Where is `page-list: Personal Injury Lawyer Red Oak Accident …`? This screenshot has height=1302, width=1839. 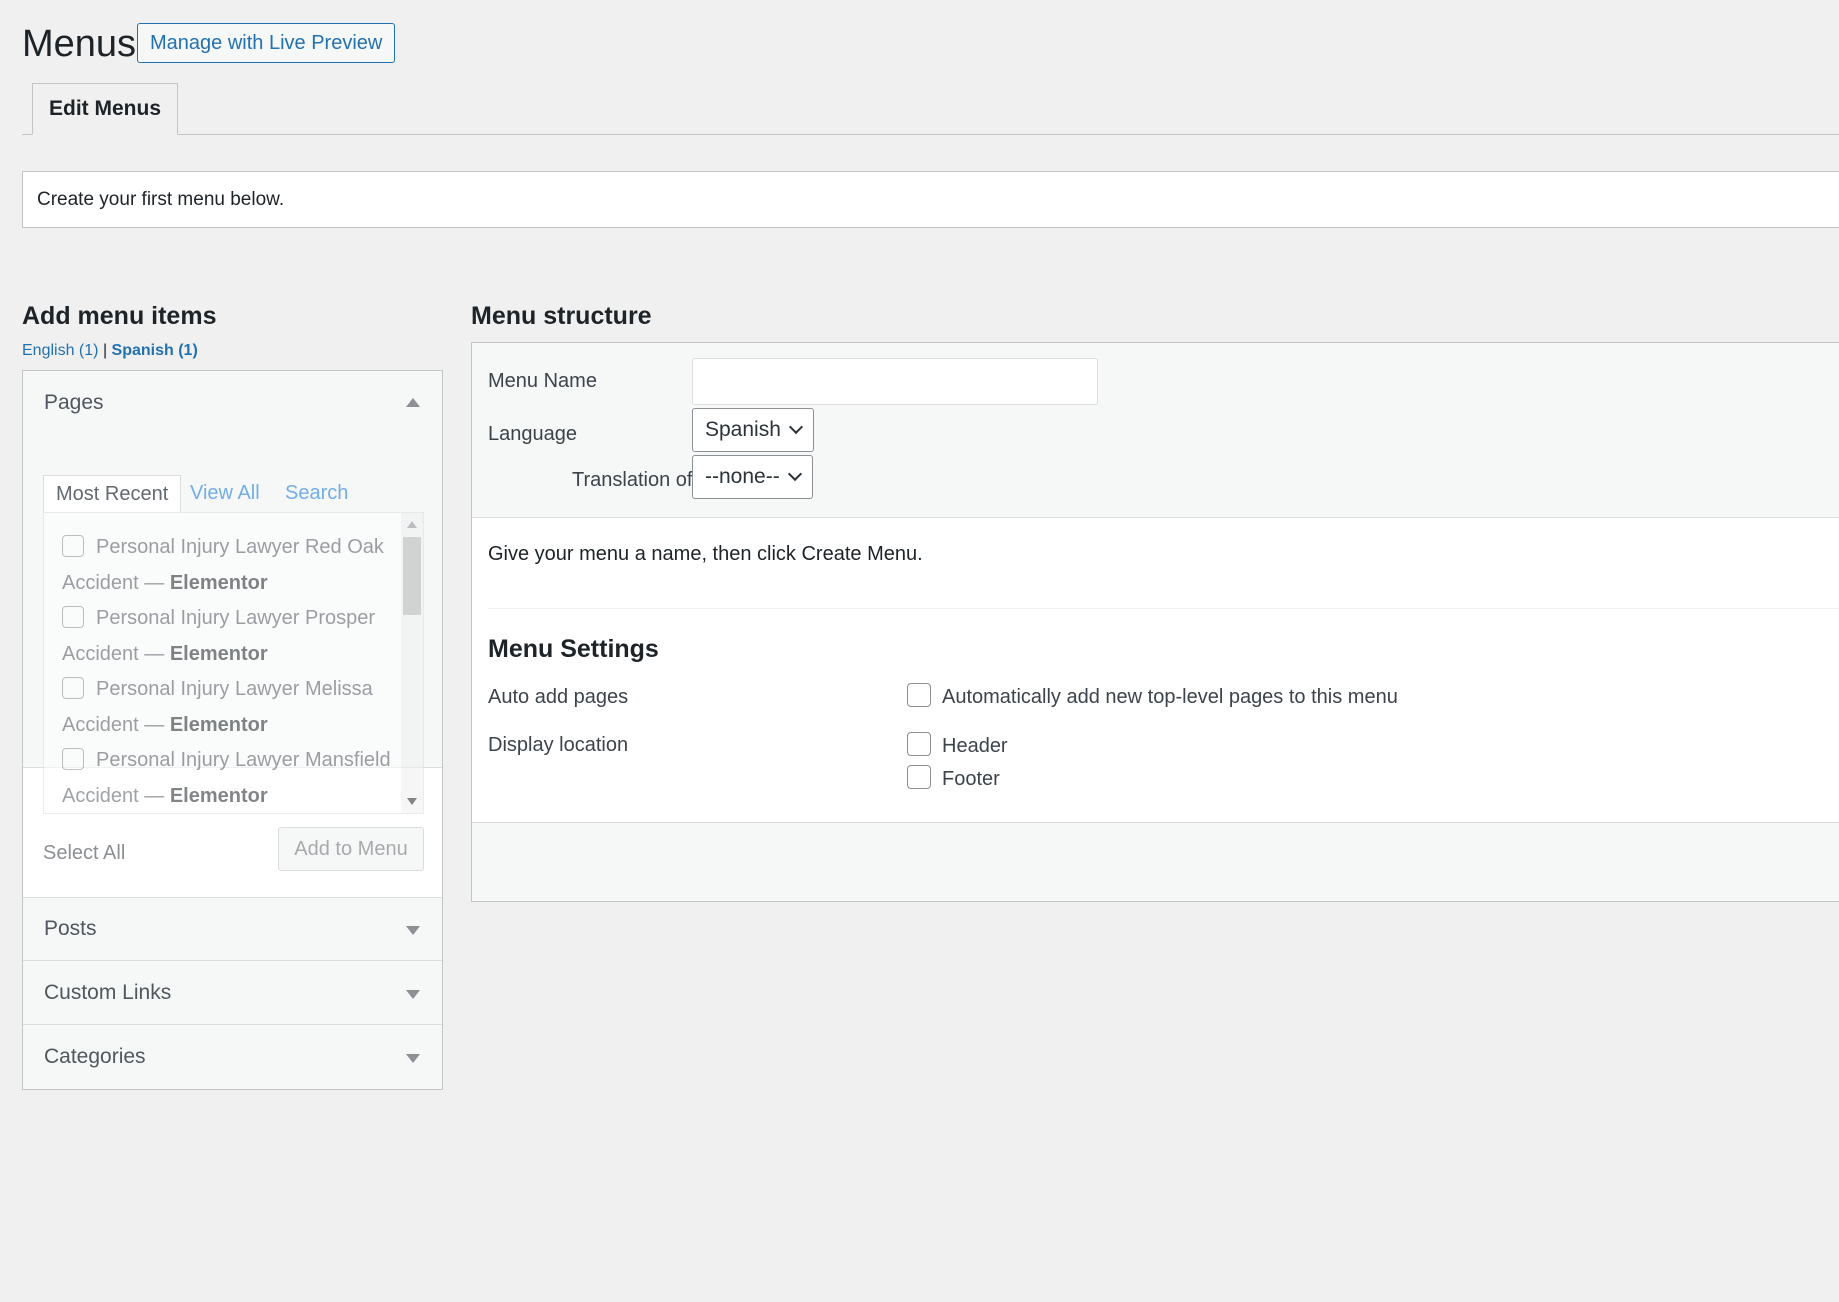
page-list: Personal Injury Lawyer Red Oak Accident … is located at coordinates (233, 663).